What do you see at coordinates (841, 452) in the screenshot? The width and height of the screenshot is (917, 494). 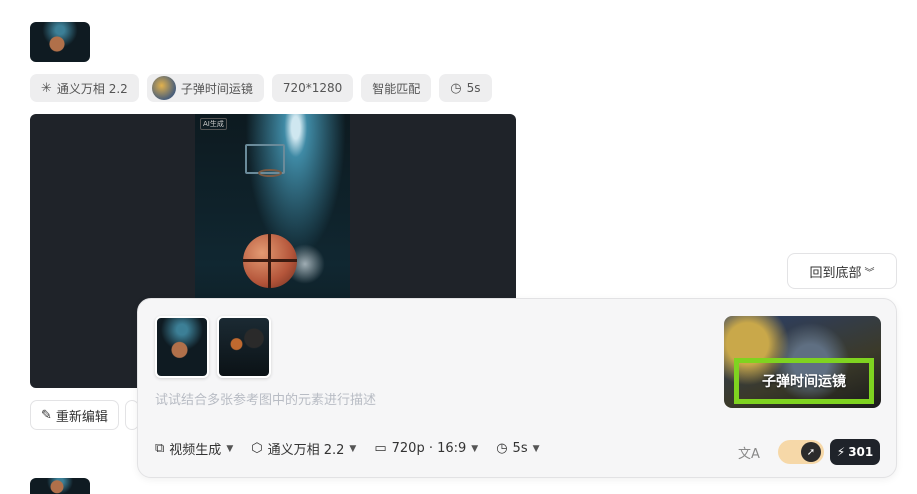 I see `lightning-icon: ⚡` at bounding box center [841, 452].